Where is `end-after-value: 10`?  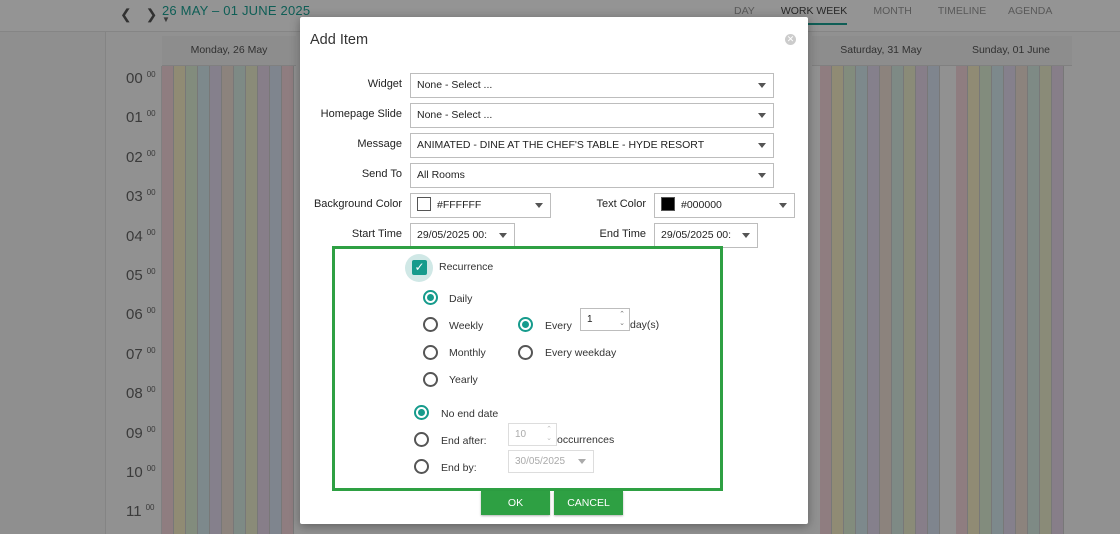
end-after-value: 10 is located at coordinates (521, 434).